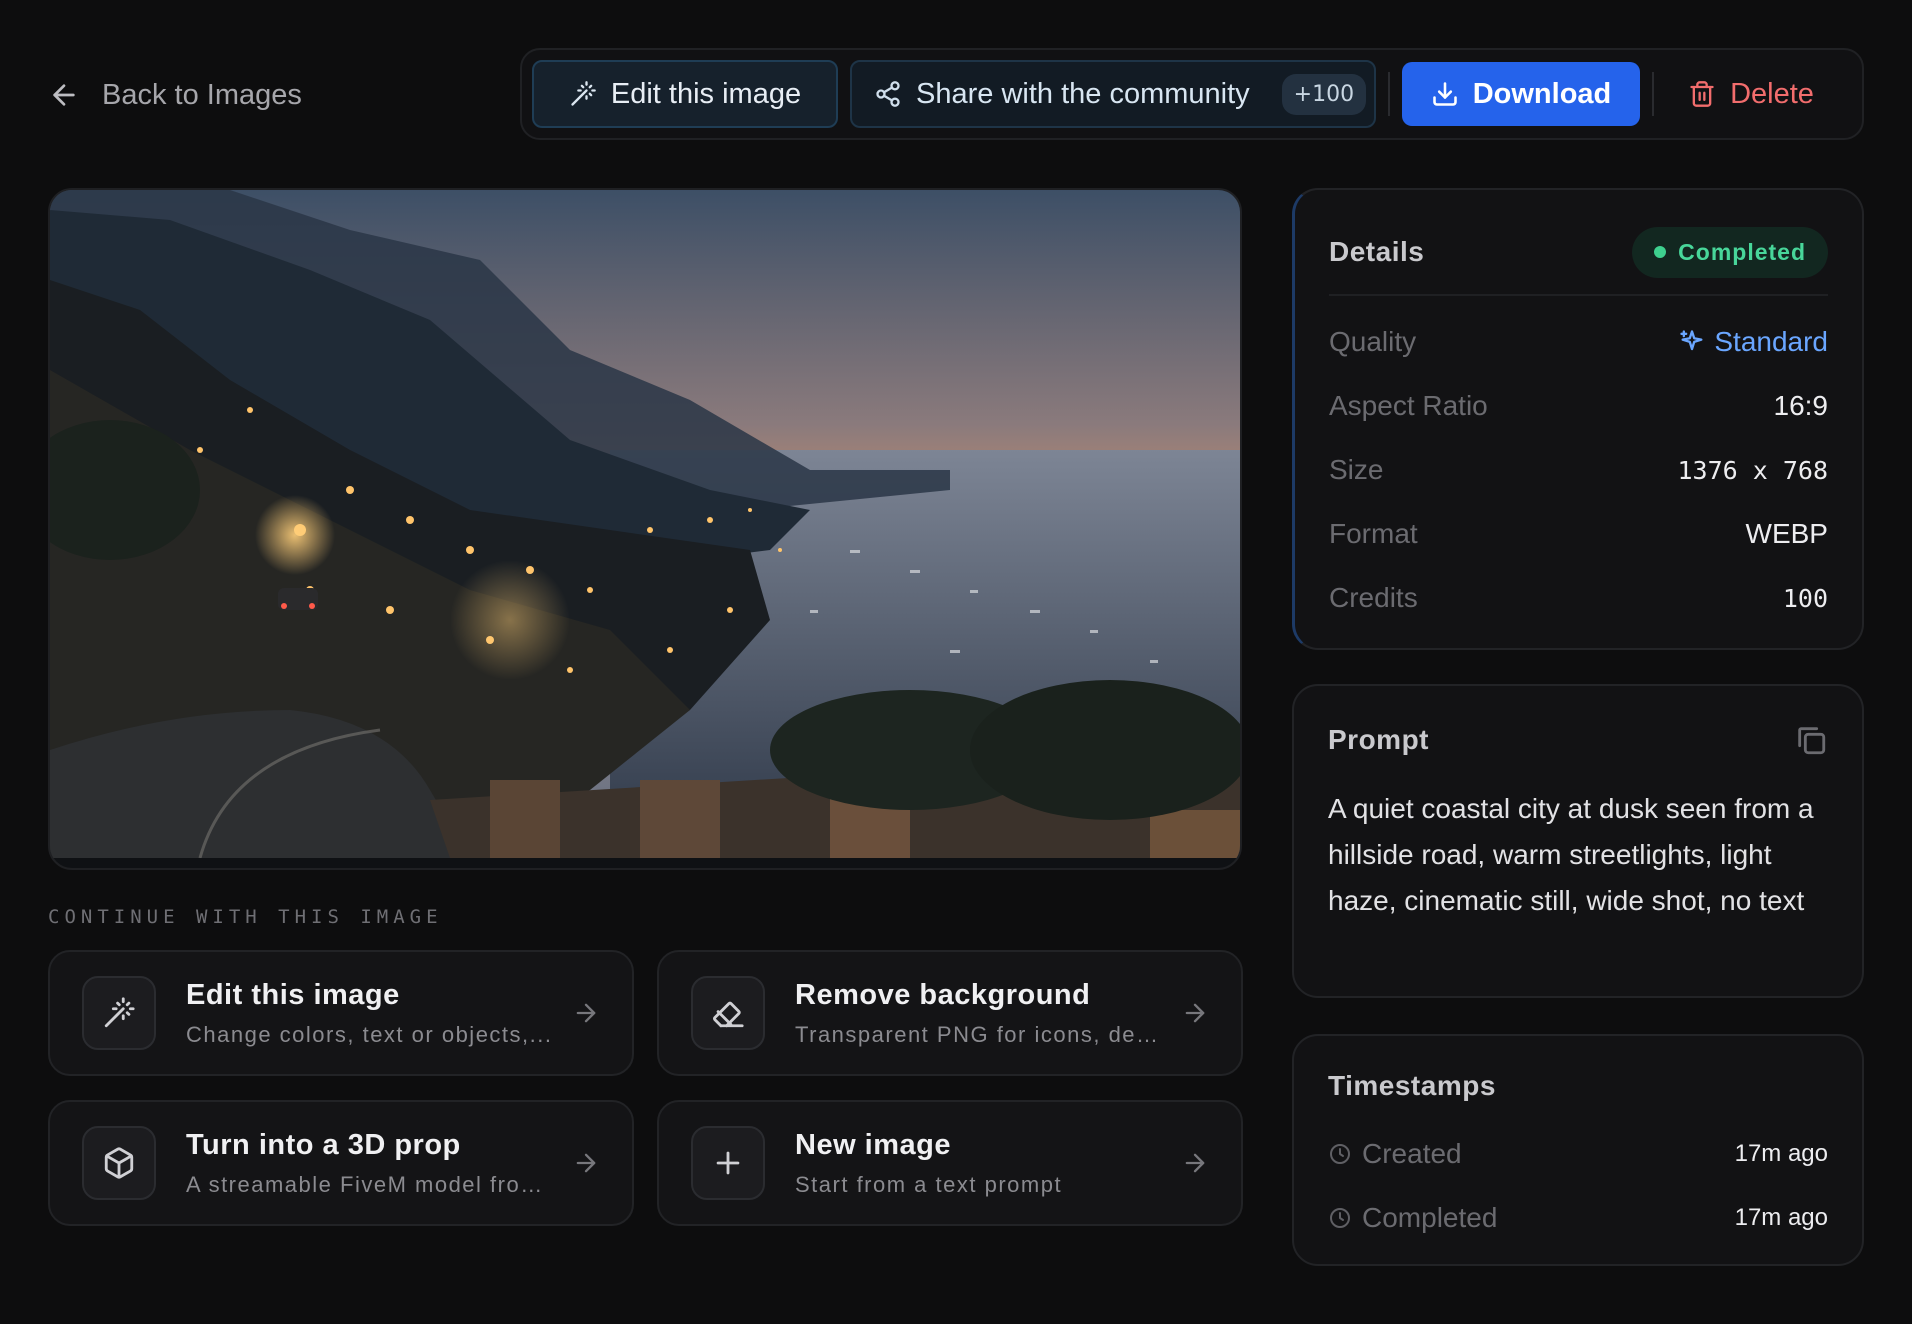 The width and height of the screenshot is (1912, 1324). What do you see at coordinates (1373, 341) in the screenshot?
I see `detail-label: Quality` at bounding box center [1373, 341].